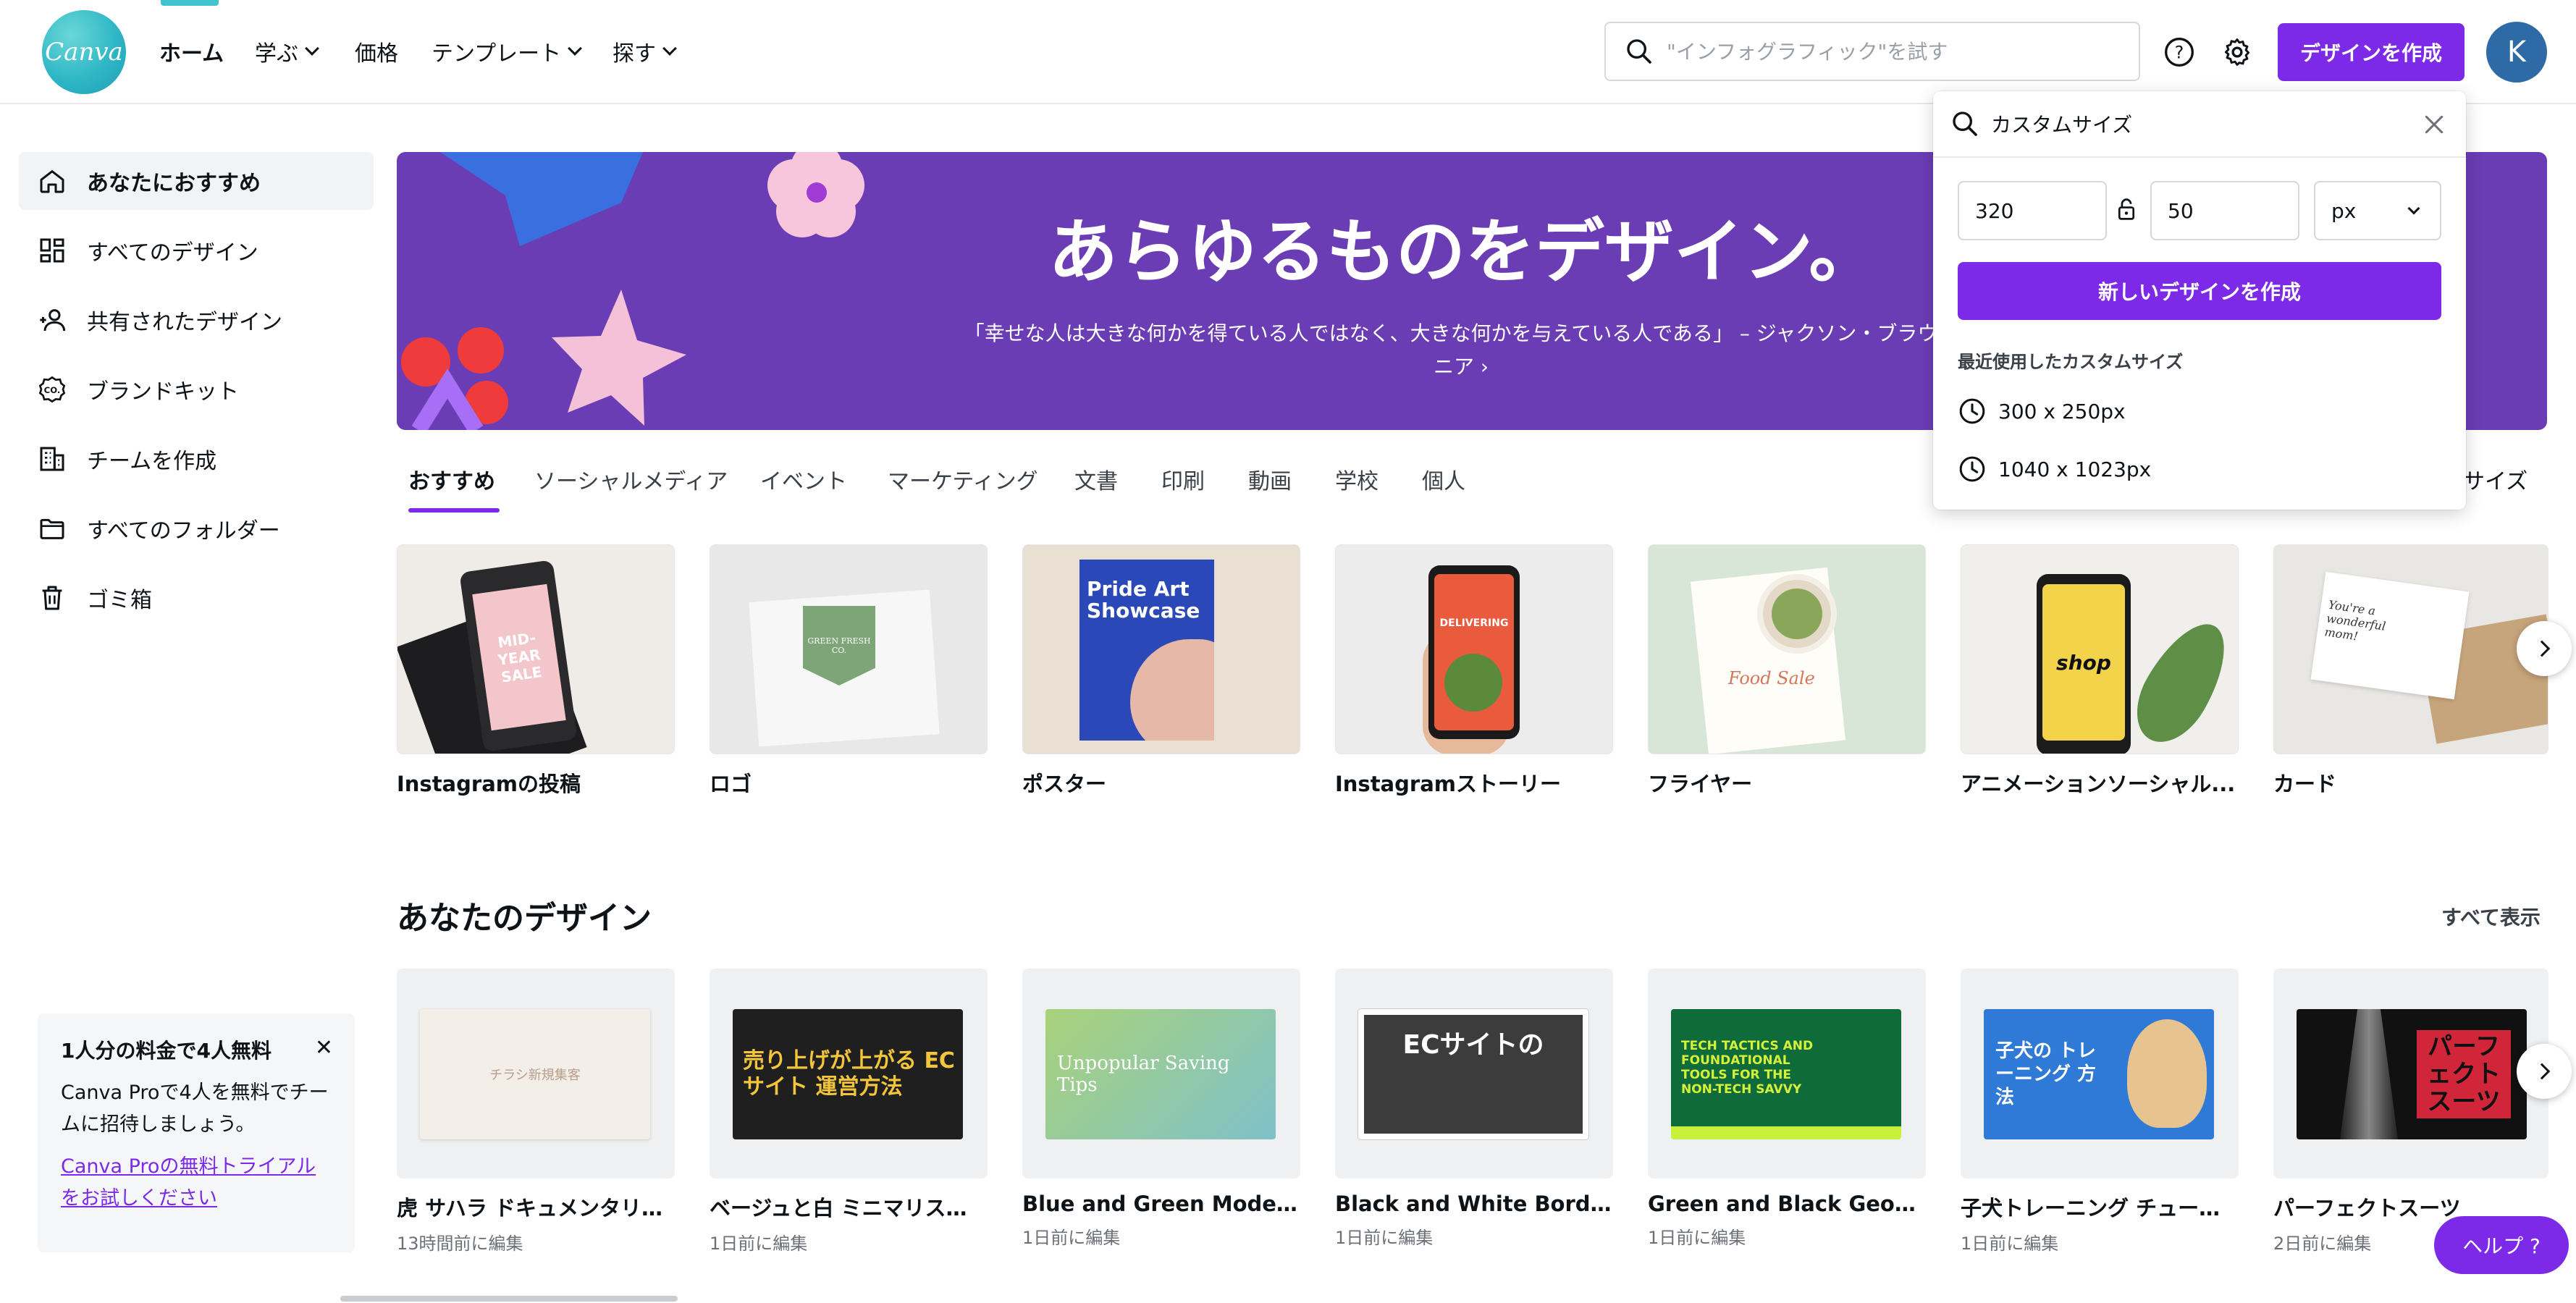  What do you see at coordinates (536, 1111) in the screenshot?
I see `design-card: チラシ新規集客 虎 サハラ ドキュメンタリー ... 13時間前に編集` at bounding box center [536, 1111].